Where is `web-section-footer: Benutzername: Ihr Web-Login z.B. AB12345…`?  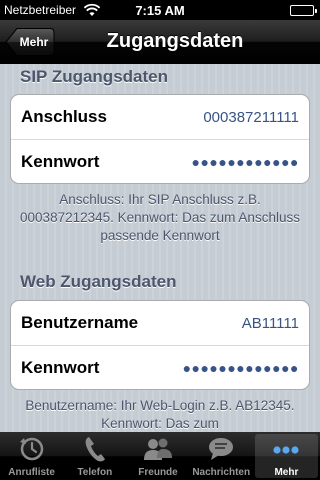 web-section-footer: Benutzername: Ihr Web-Login z.B. AB12345… is located at coordinates (160, 414).